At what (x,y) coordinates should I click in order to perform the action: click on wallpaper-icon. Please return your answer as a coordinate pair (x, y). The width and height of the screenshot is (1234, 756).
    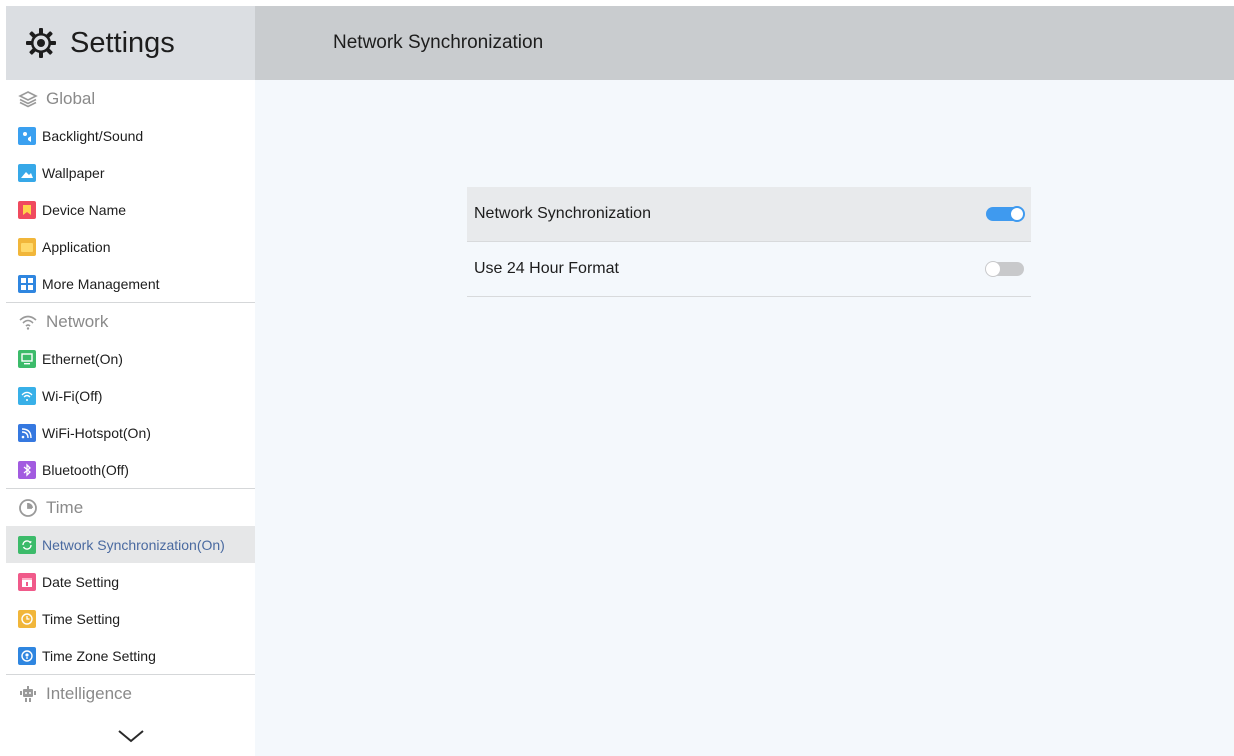
    Looking at the image, I should click on (27, 172).